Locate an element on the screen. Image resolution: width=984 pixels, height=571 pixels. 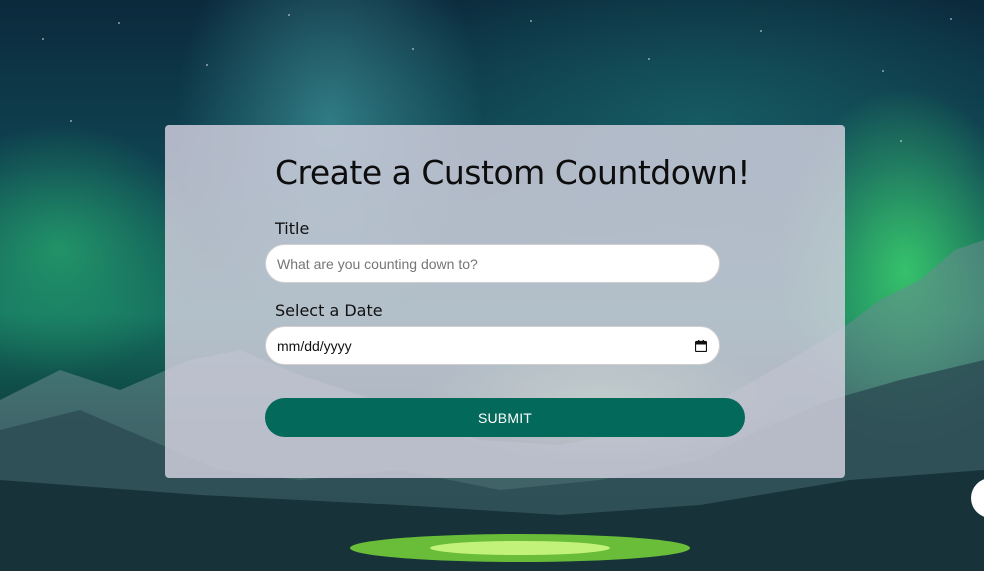
date-input: mm/dd/yyyy is located at coordinates (492, 345).